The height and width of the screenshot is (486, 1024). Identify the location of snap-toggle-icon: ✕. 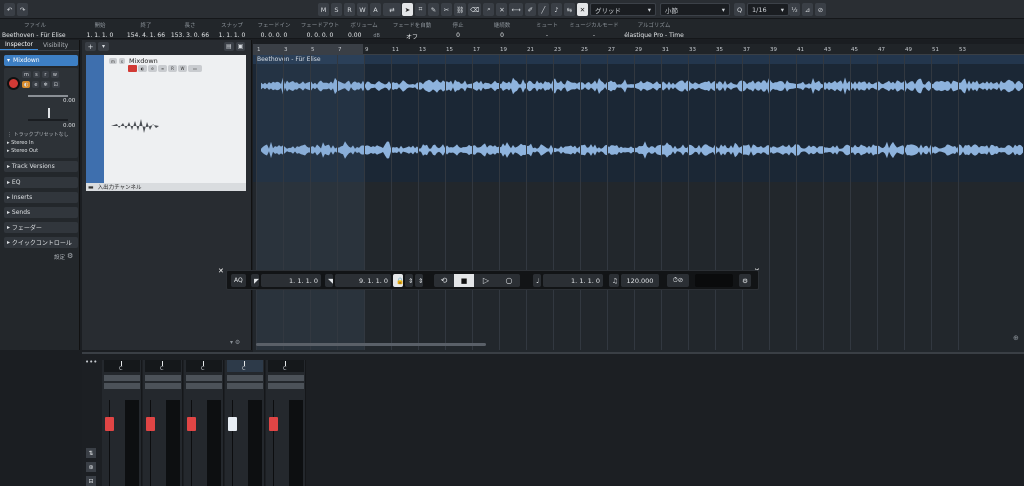
(582, 9).